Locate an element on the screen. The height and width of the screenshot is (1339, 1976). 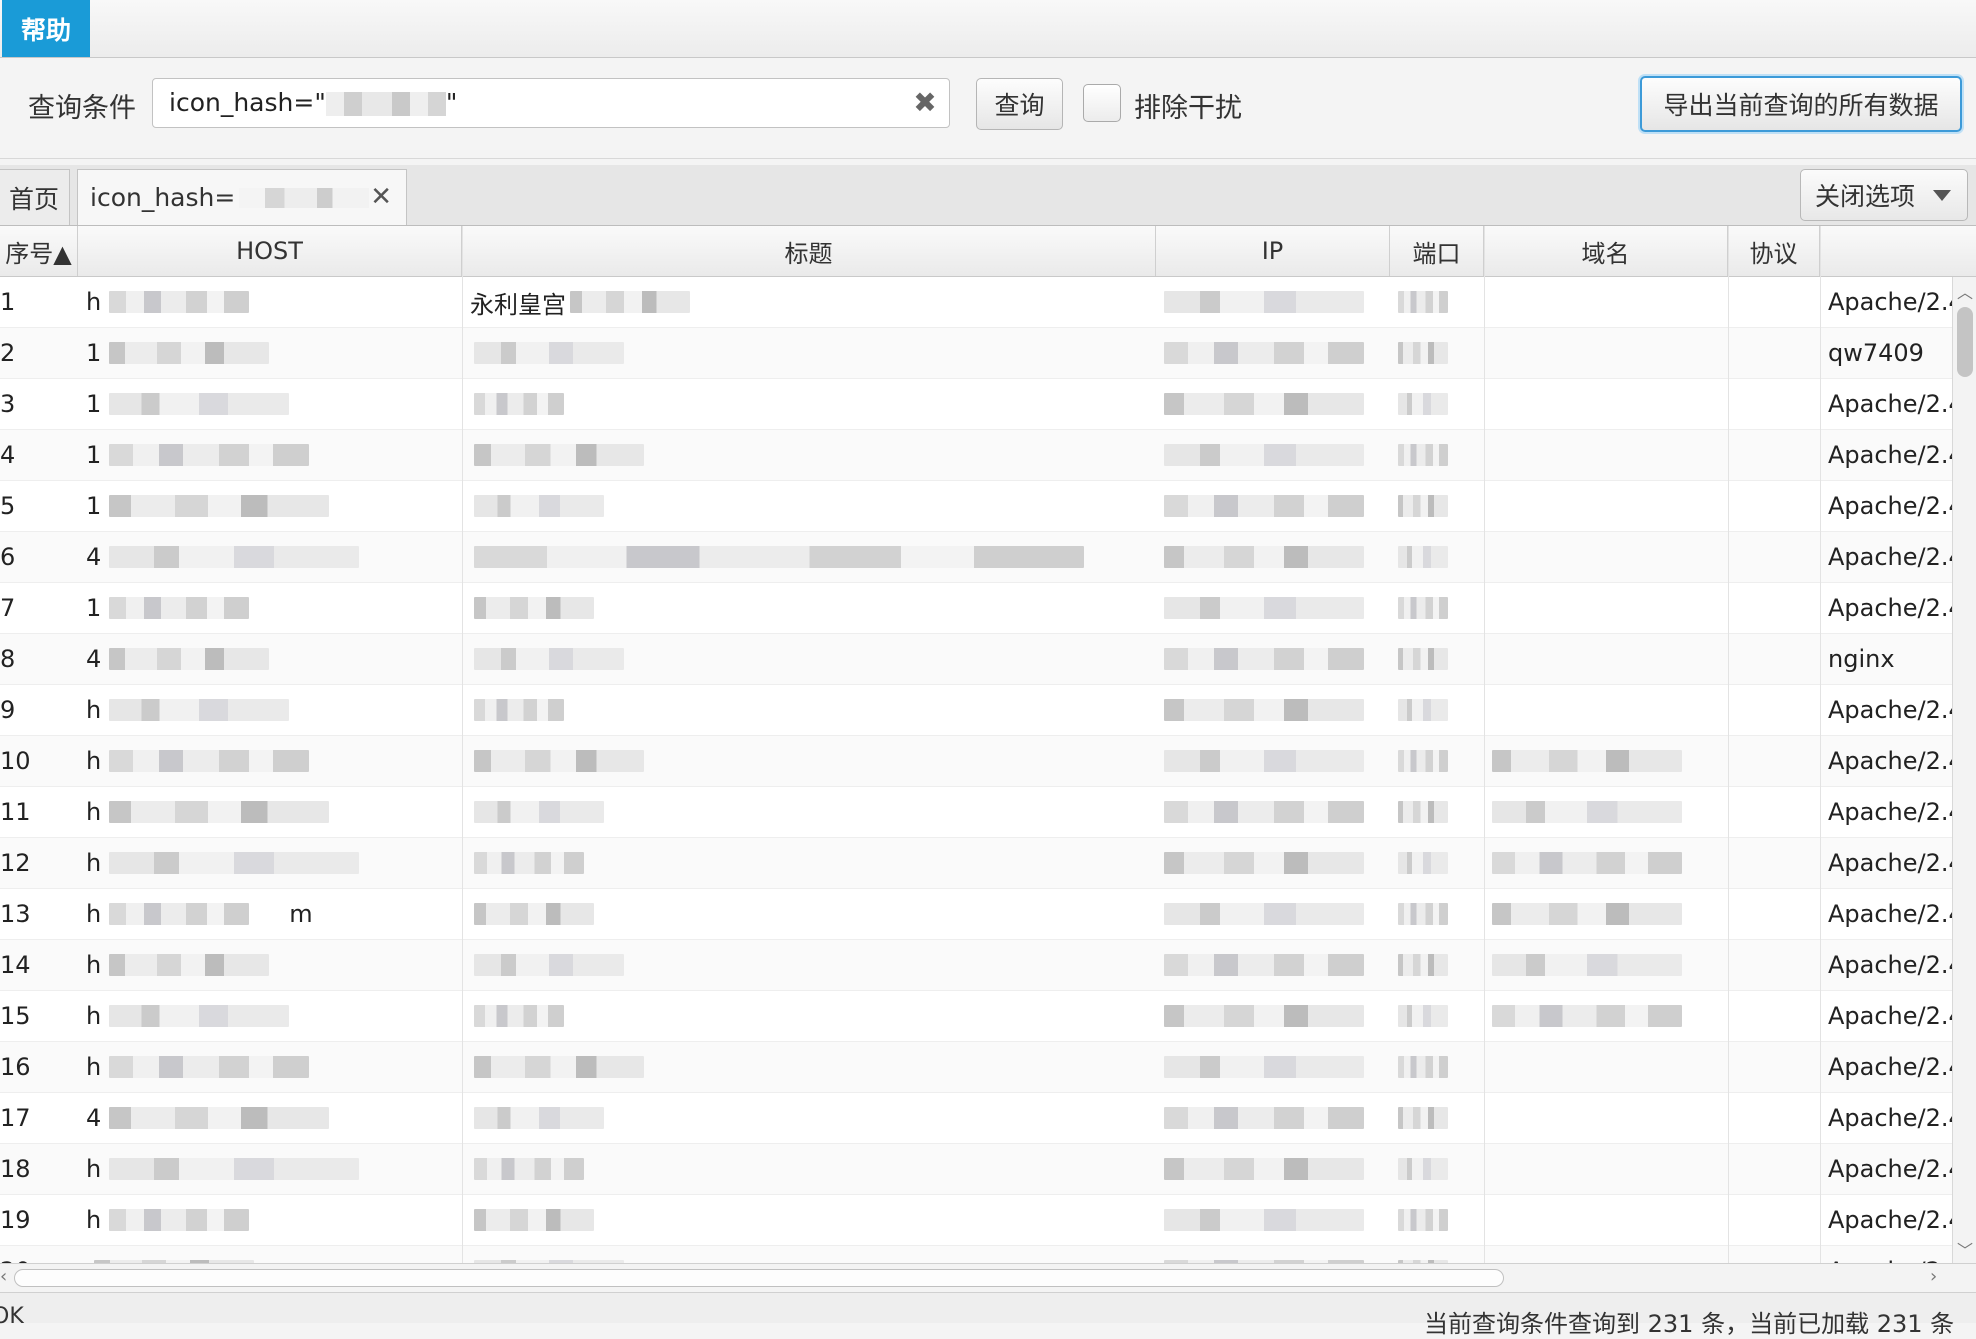
cell-host: 4 is located at coordinates (270, 1118).